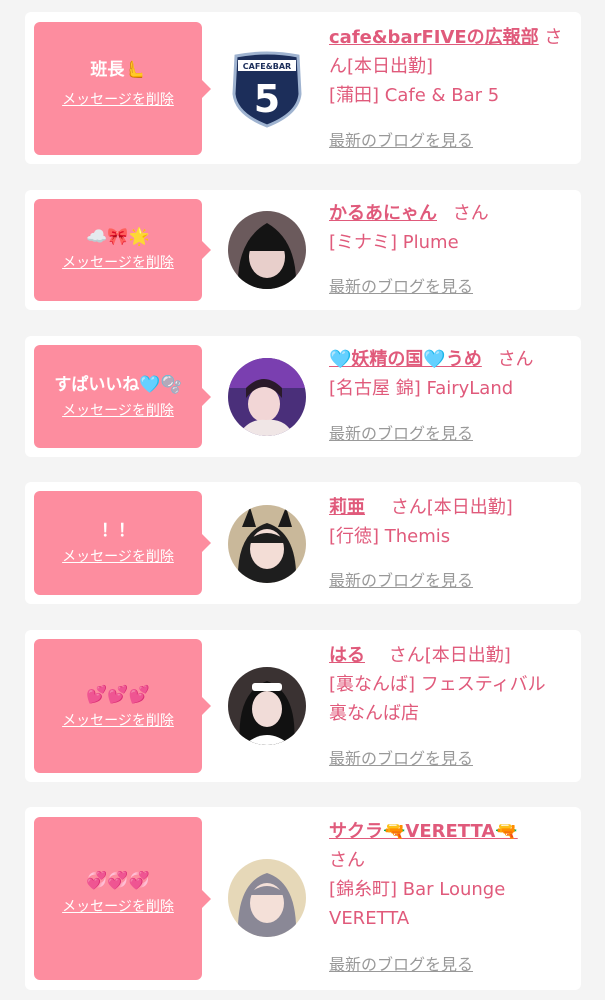  What do you see at coordinates (118, 385) in the screenshot?
I see `message-text: すぱいいね🩵🫧` at bounding box center [118, 385].